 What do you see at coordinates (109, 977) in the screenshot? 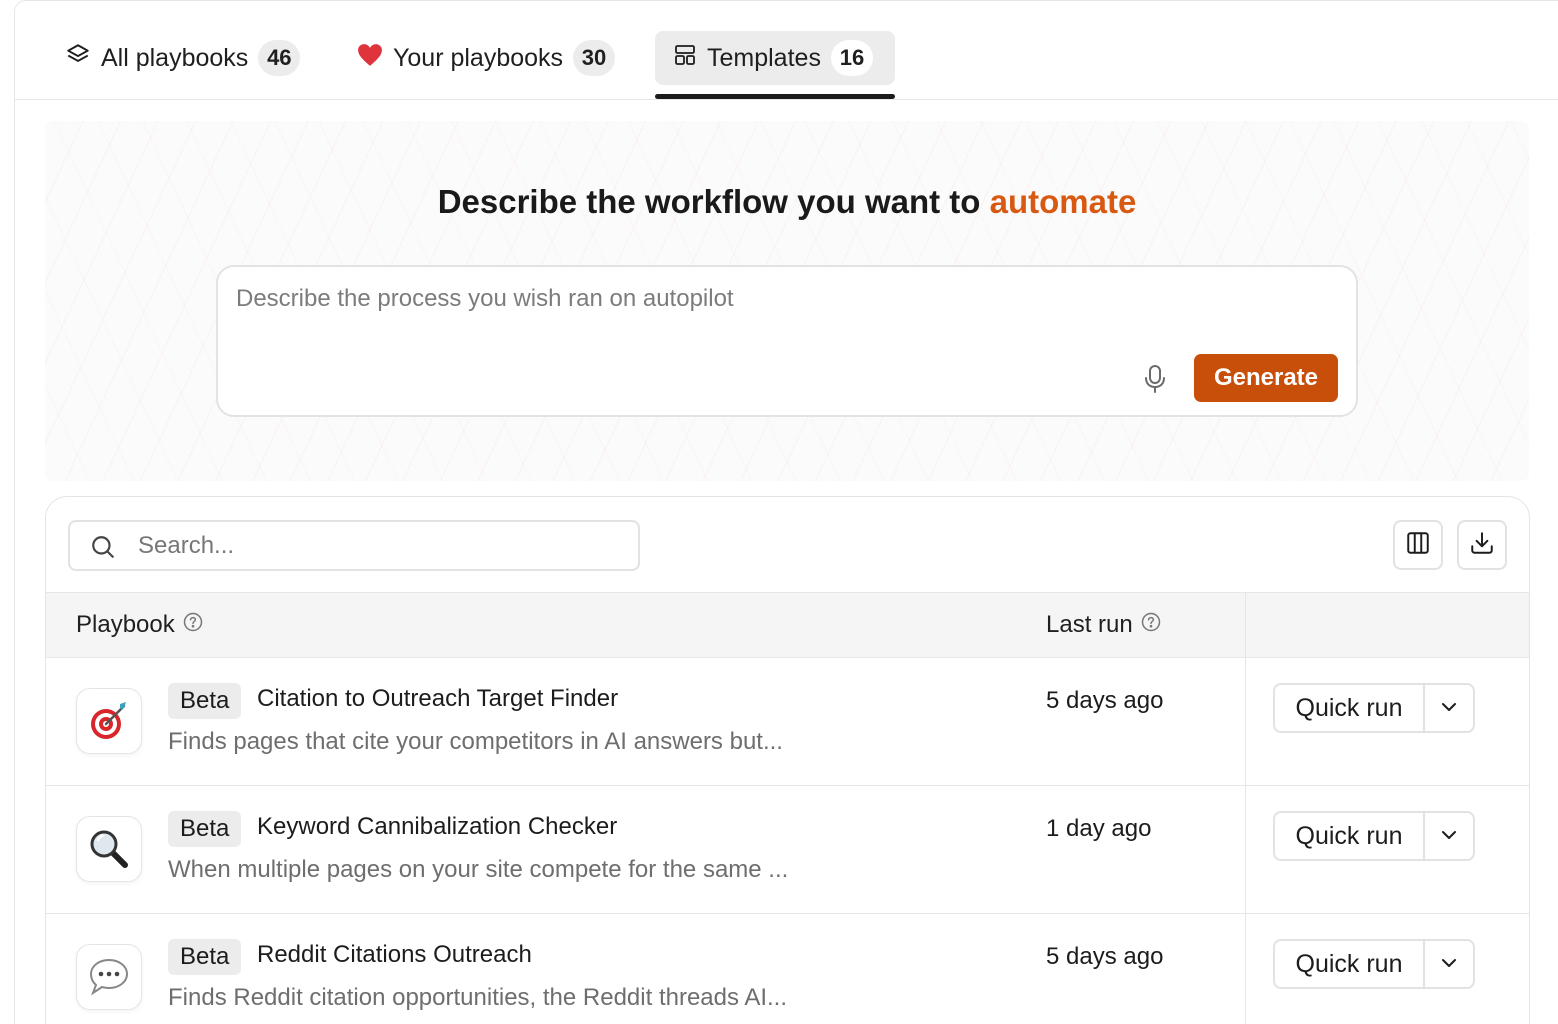
I see `speech-bubble-icon` at bounding box center [109, 977].